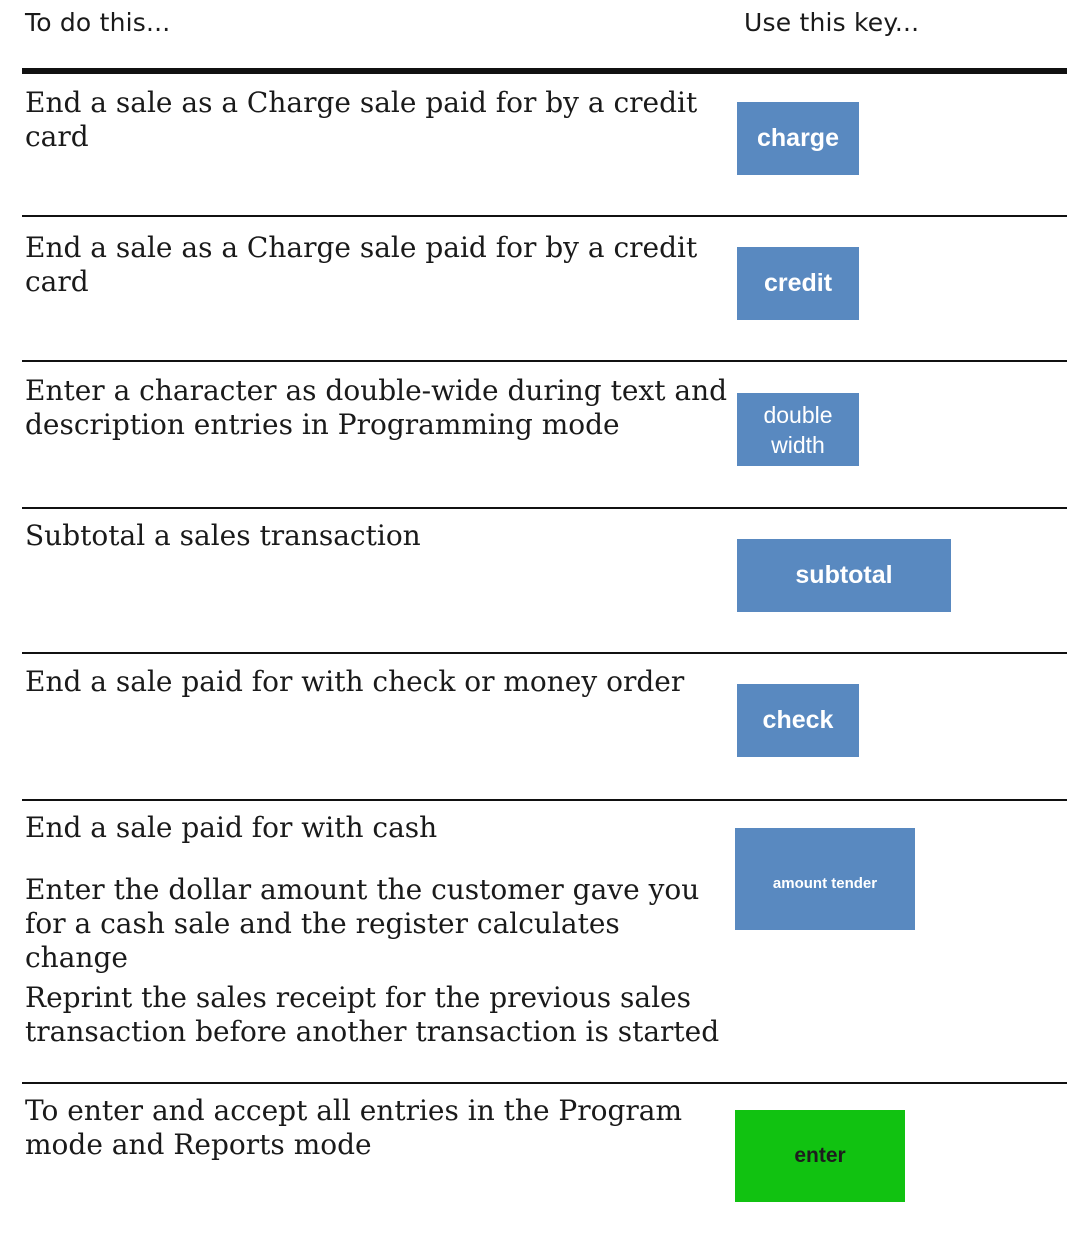 The image size is (1067, 1234). Describe the element at coordinates (798, 414) in the screenshot. I see `key-label-line: double` at that location.